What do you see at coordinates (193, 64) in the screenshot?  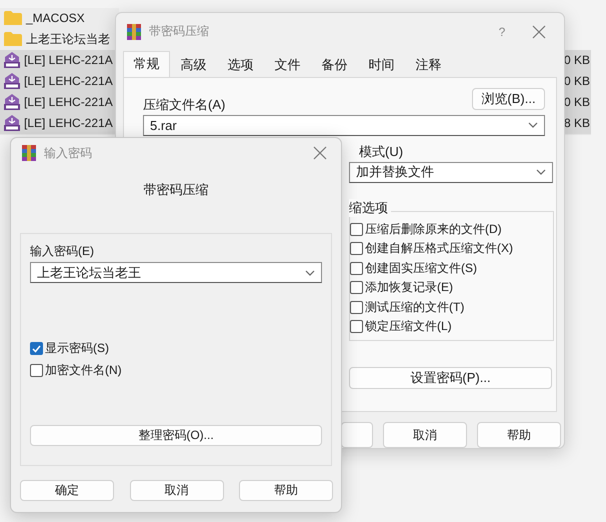 I see `tab: 高级` at bounding box center [193, 64].